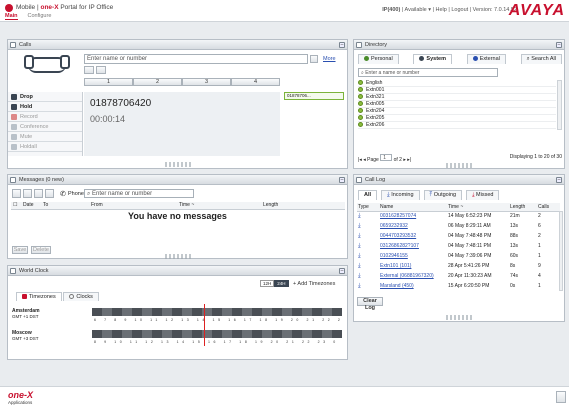 This screenshot has height=407, width=569. I want to click on directory-search-input: ⌕ Enter a name or number, so click(428, 72).